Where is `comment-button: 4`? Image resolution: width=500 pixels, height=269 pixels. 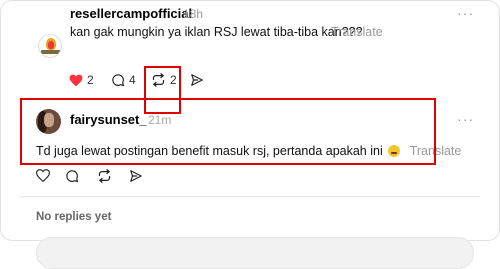
comment-button: 4 is located at coordinates (123, 80).